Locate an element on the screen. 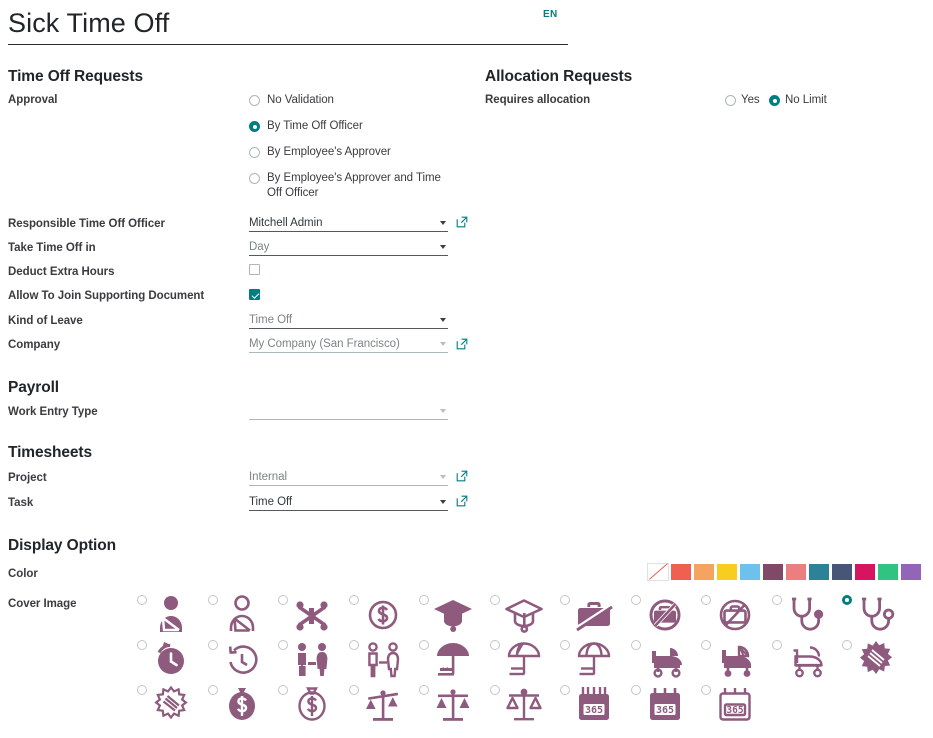 The height and width of the screenshot is (738, 933). cover-image-radio-family-outline is located at coordinates (353, 645).